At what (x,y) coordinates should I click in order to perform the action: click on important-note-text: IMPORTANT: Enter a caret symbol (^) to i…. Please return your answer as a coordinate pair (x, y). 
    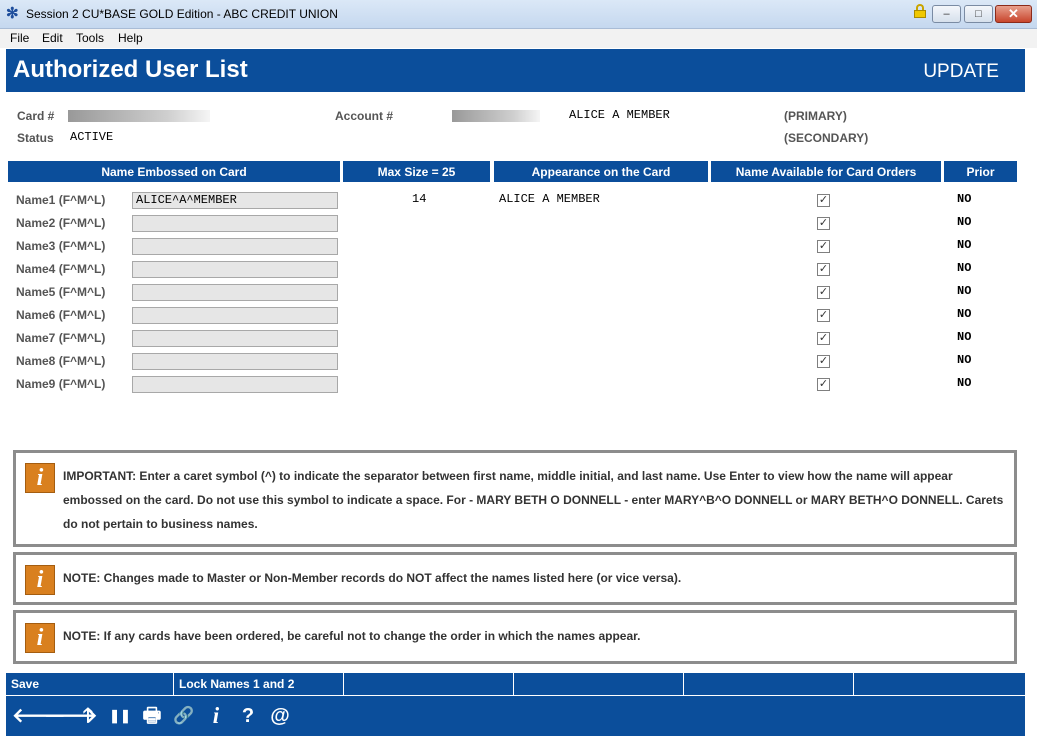
    Looking at the image, I should click on (533, 500).